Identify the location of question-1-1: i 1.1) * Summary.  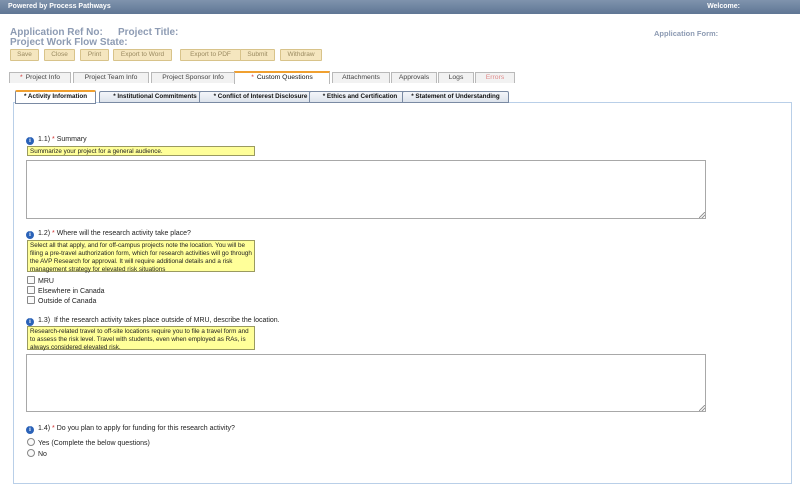
(56, 140).